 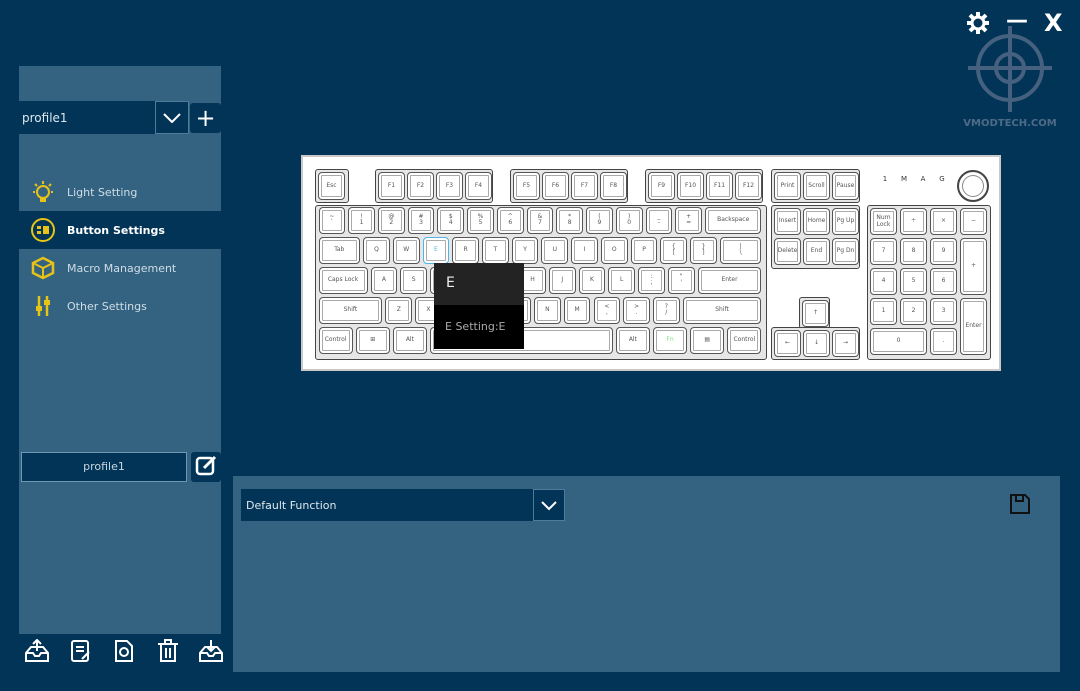 What do you see at coordinates (525, 250) in the screenshot?
I see `key-y: Y` at bounding box center [525, 250].